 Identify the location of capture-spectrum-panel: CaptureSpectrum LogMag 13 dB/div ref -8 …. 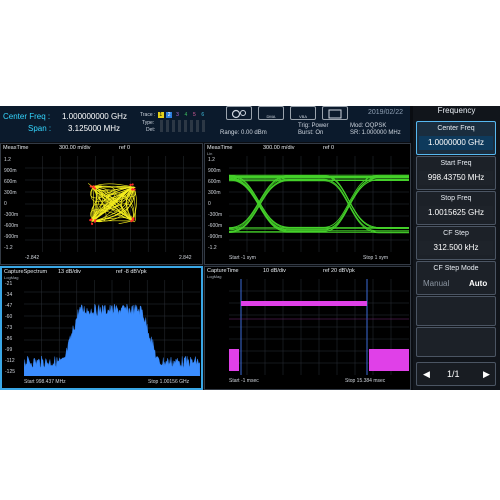
(101, 328).